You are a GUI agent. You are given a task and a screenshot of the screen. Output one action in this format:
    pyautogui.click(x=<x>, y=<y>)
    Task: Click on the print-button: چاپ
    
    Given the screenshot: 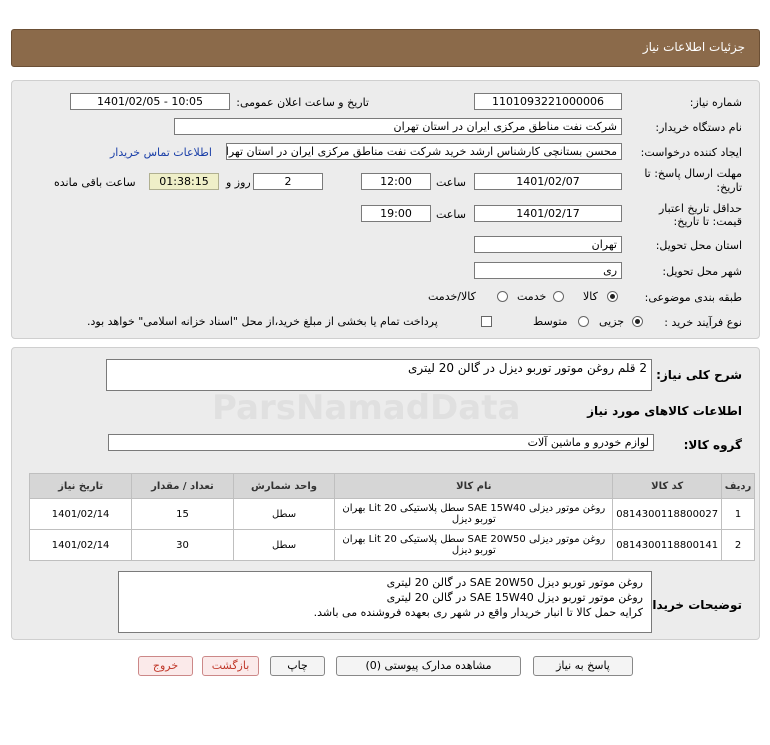 What is the action you would take?
    pyautogui.click(x=297, y=666)
    